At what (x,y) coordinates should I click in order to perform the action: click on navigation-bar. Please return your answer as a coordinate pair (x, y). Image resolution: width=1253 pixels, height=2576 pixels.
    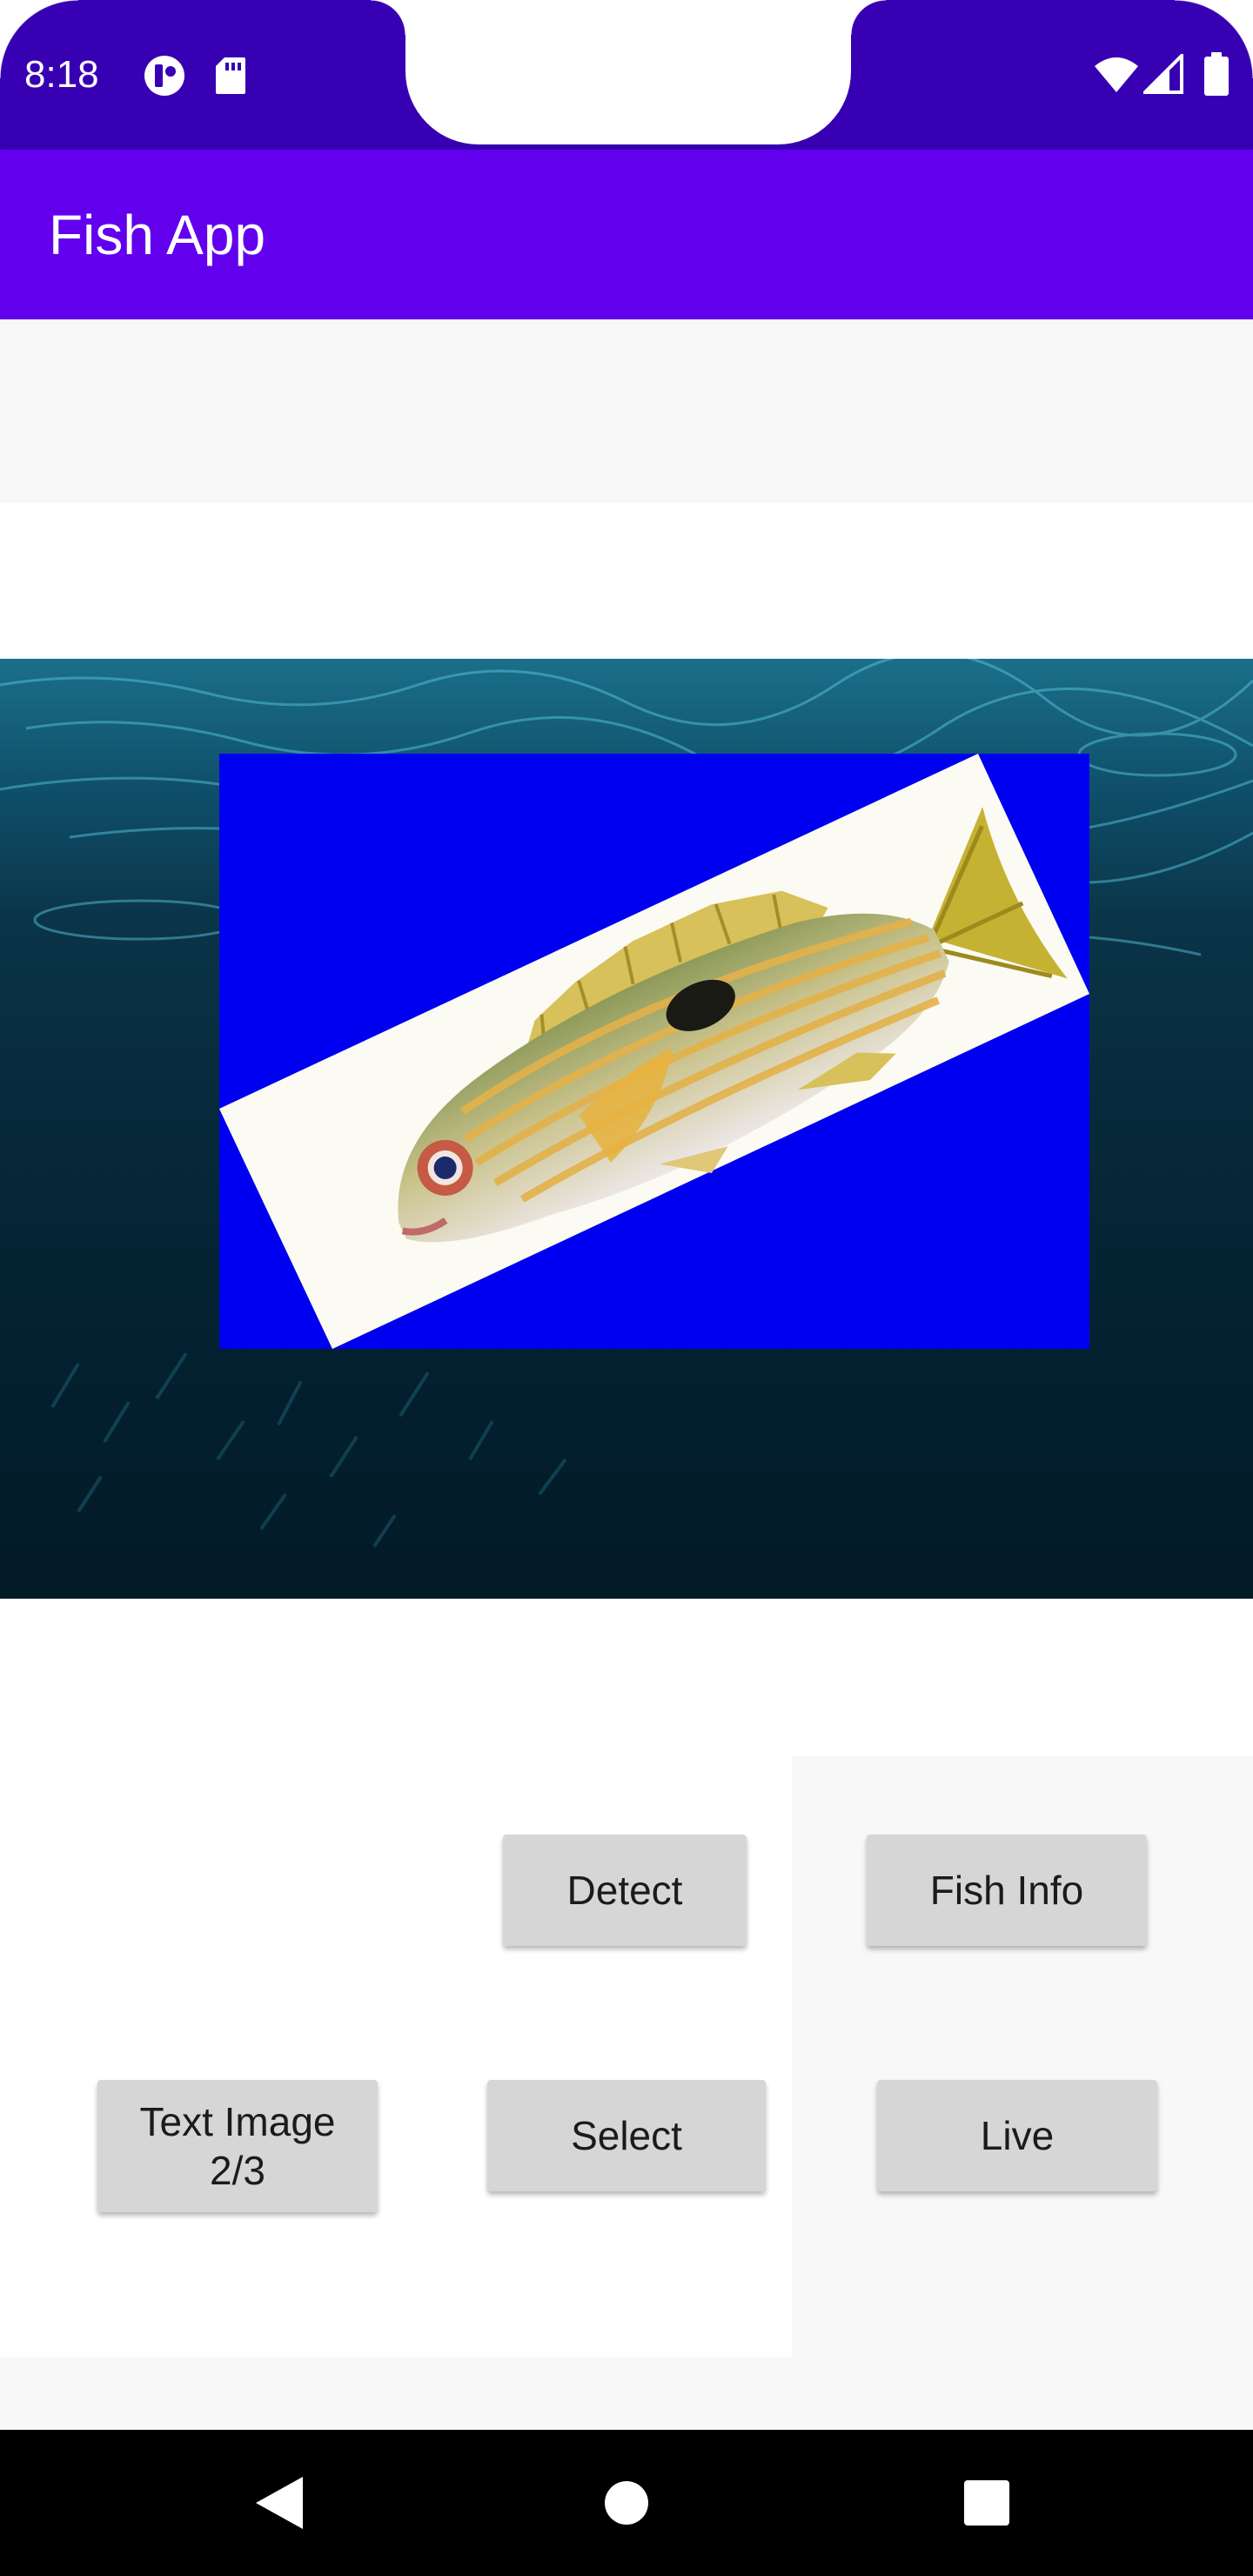
    Looking at the image, I should click on (626, 2503).